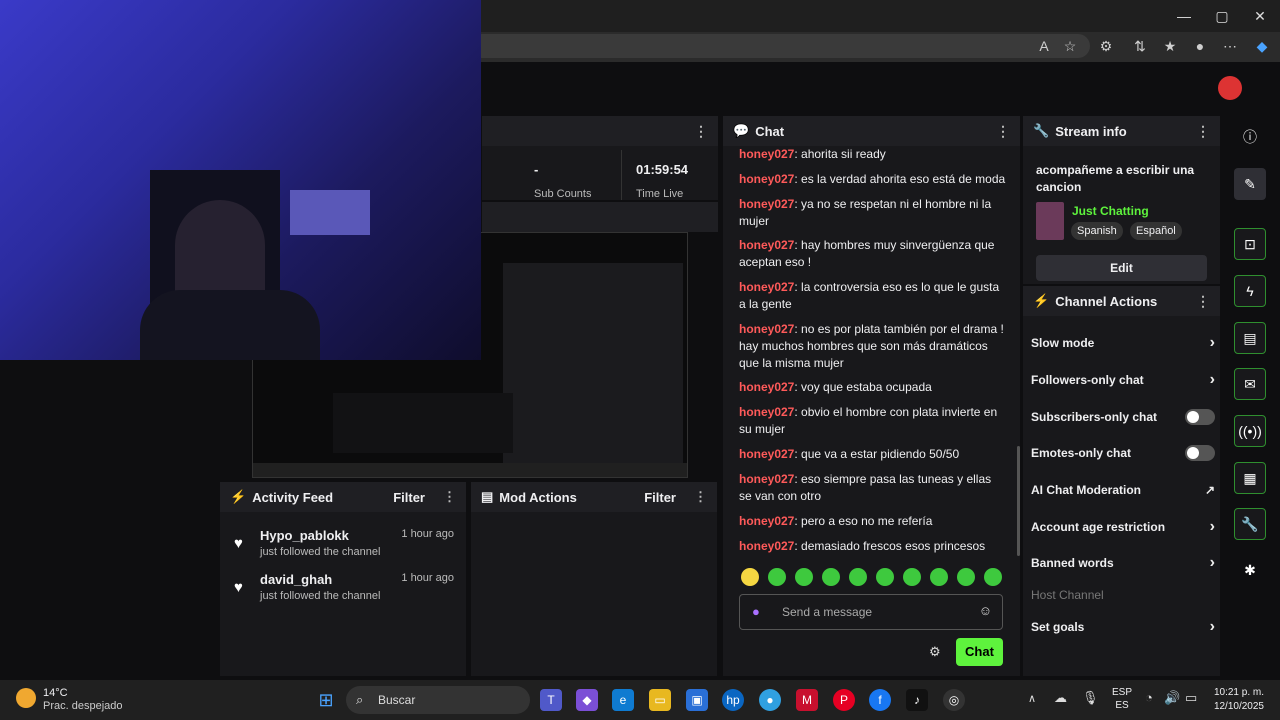  I want to click on banned-words-row: Banned words ›, so click(1123, 563).